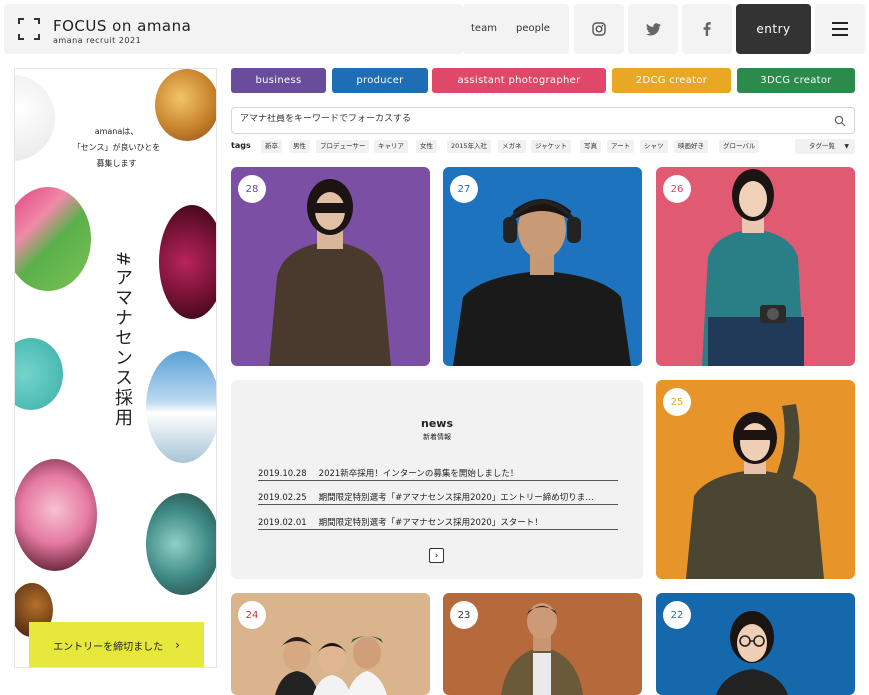 The image size is (869, 695). What do you see at coordinates (426, 146) in the screenshot?
I see `tag-chip: 女性` at bounding box center [426, 146].